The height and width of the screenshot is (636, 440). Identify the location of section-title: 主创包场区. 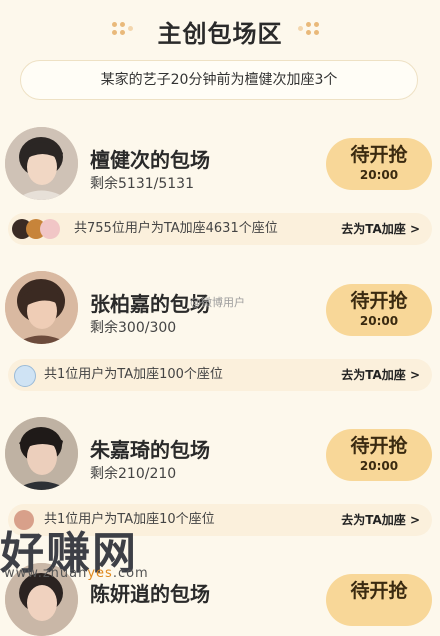
(220, 34).